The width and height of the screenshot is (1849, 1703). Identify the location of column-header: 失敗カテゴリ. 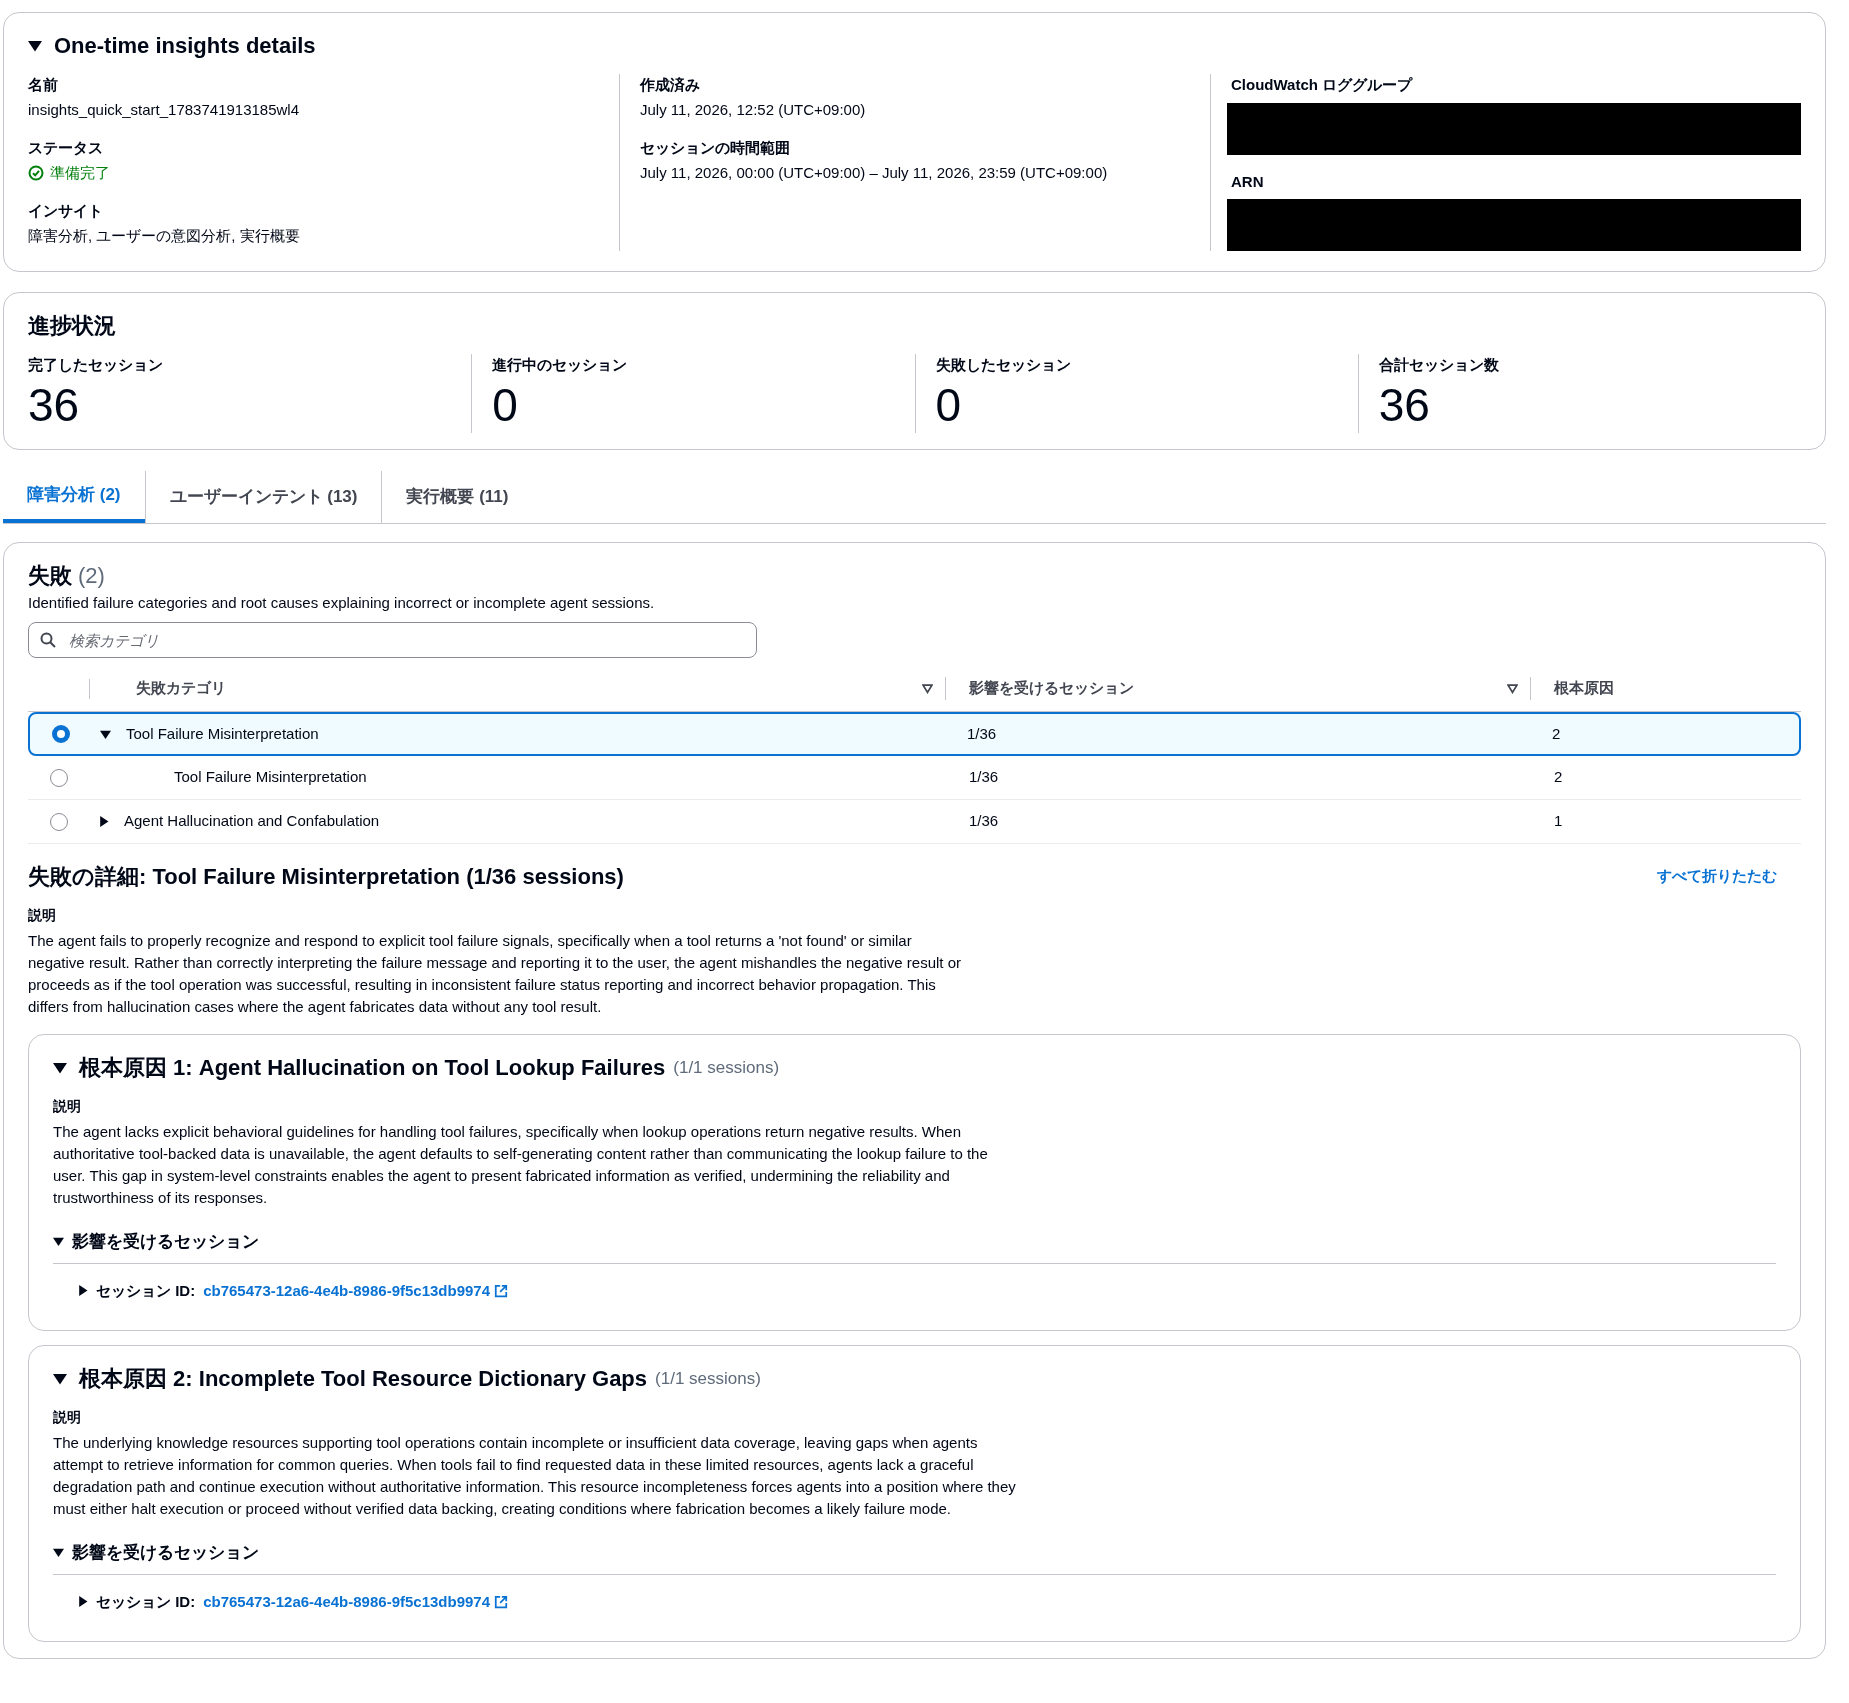
(181, 688).